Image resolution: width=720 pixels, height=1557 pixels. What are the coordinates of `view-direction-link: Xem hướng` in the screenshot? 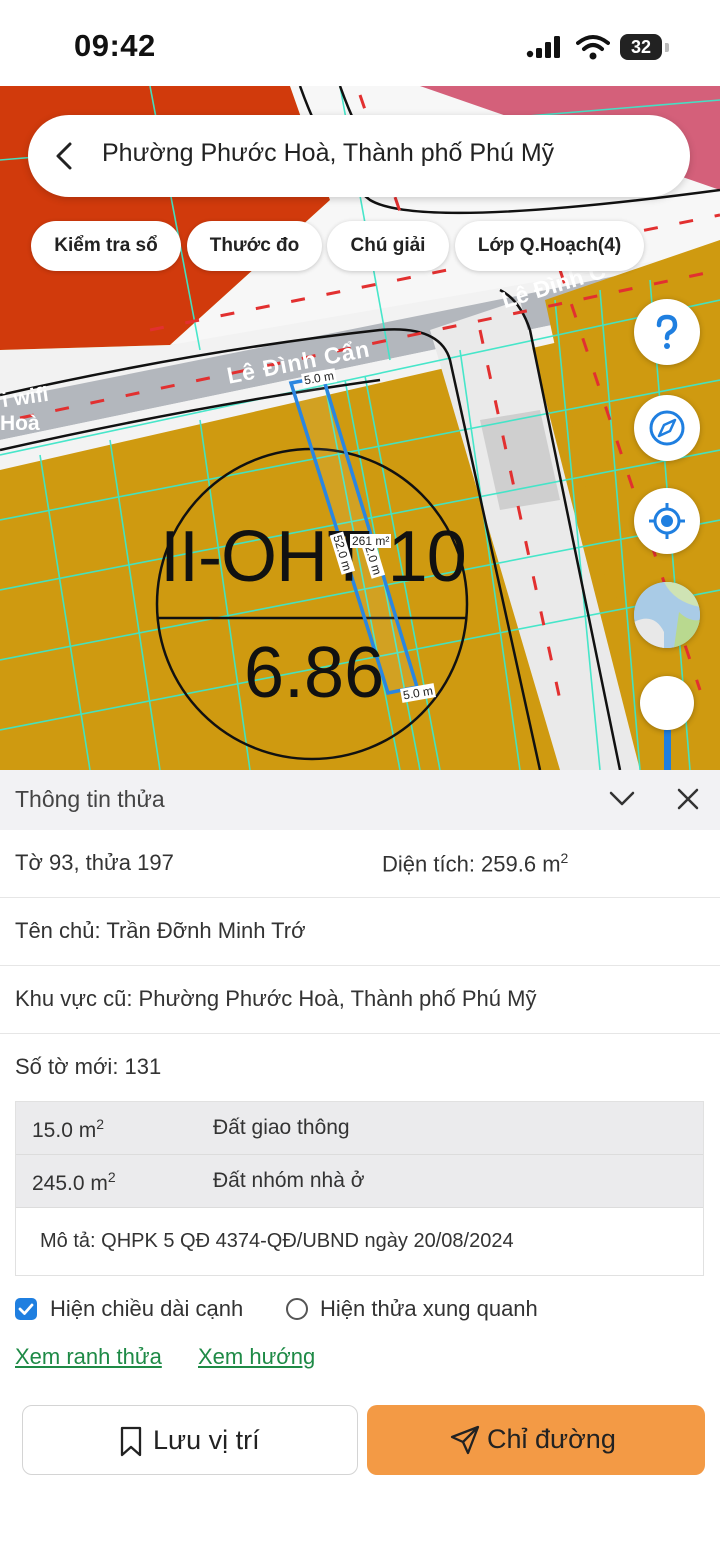 It's located at (256, 1357).